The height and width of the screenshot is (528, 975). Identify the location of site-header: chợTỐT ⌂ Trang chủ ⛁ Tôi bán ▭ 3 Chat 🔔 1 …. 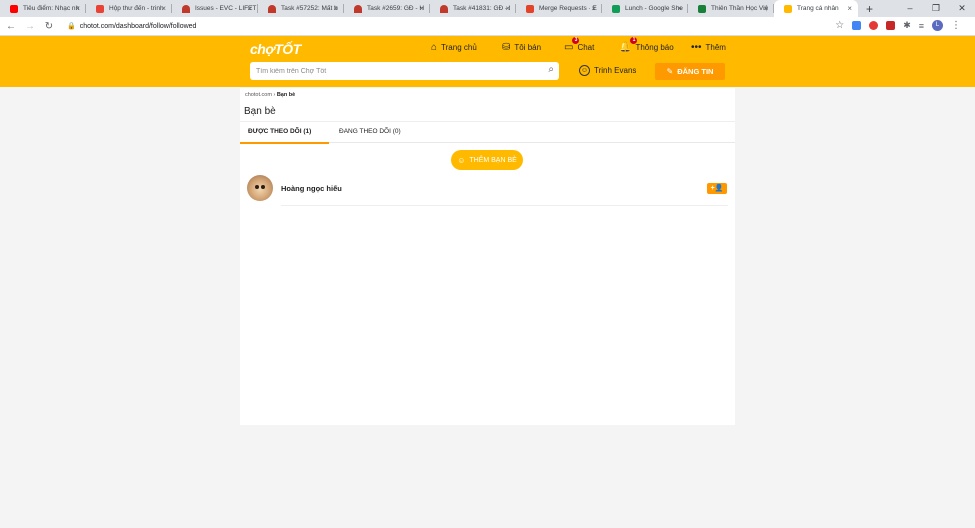
(487, 61).